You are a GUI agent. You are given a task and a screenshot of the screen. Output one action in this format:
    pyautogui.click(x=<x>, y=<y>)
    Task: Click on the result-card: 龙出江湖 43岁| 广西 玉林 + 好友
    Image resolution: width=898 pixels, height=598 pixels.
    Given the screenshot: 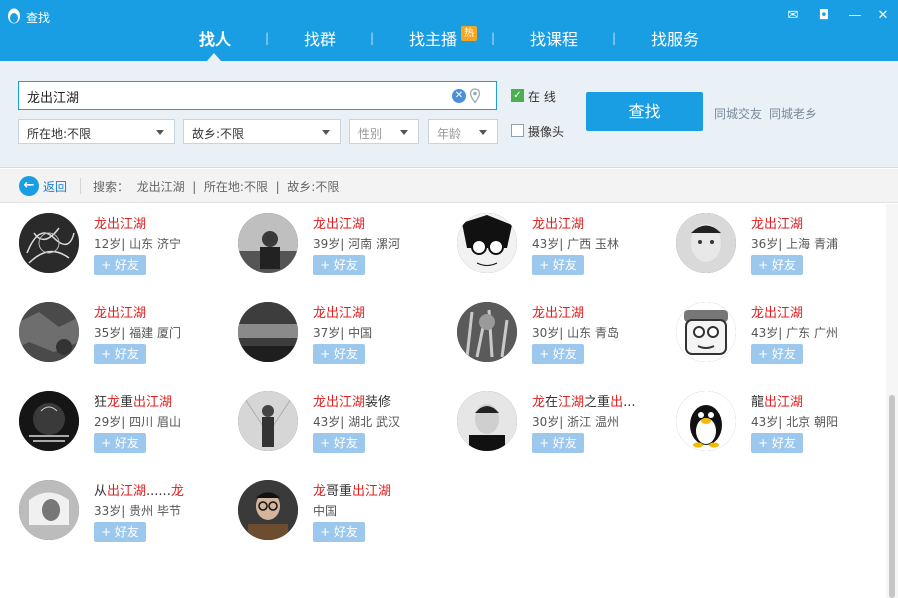 What is the action you would take?
    pyautogui.click(x=564, y=246)
    